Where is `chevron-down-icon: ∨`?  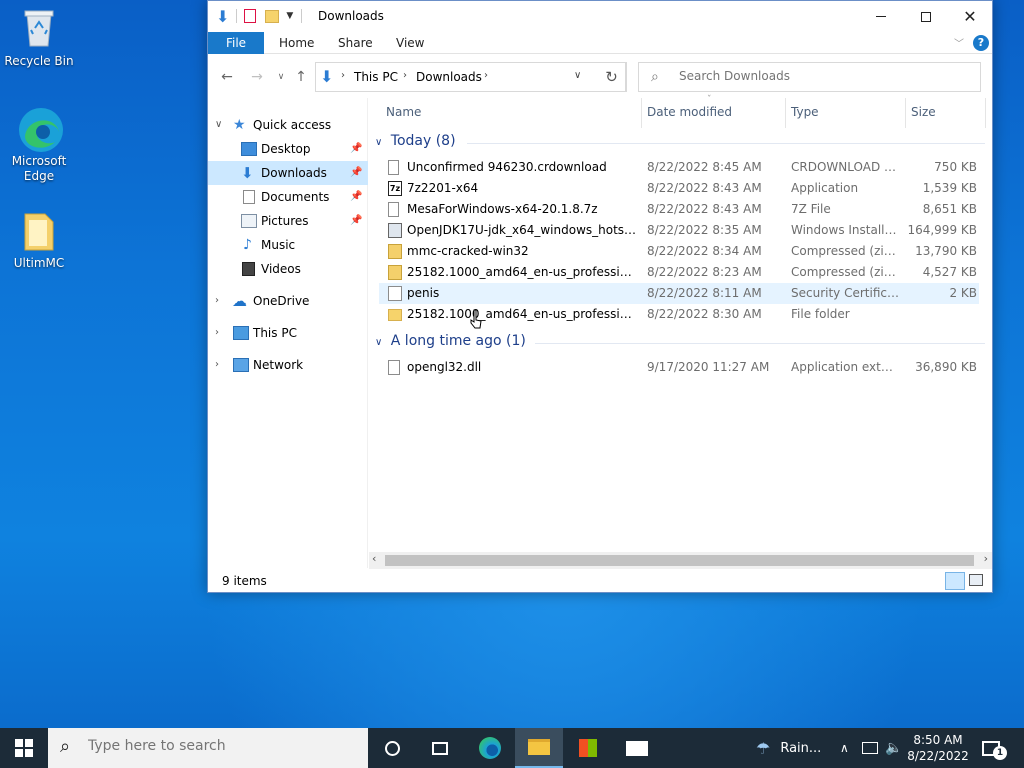 chevron-down-icon: ∨ is located at coordinates (218, 125).